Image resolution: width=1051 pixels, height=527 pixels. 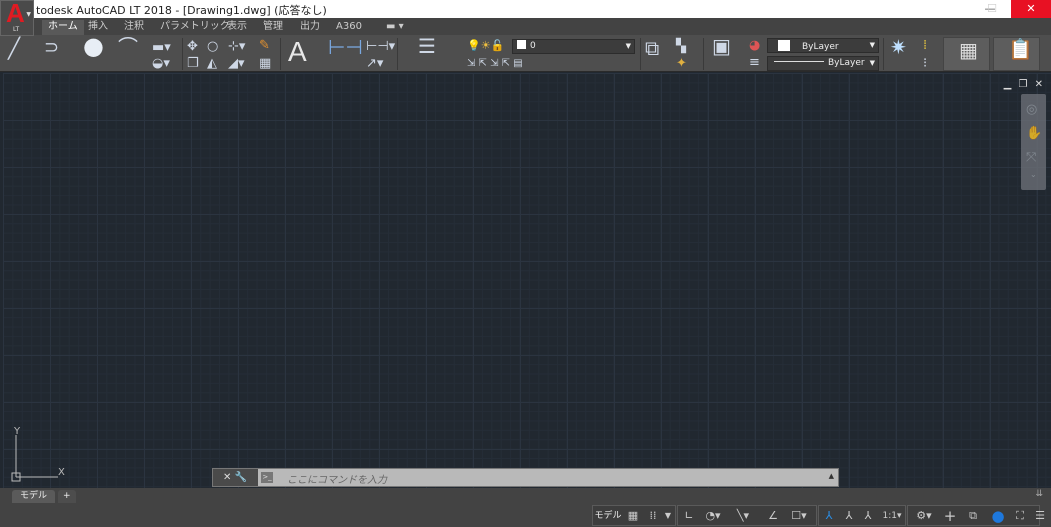 I want to click on dimension-icon: ⊢⊣, so click(x=345, y=47).